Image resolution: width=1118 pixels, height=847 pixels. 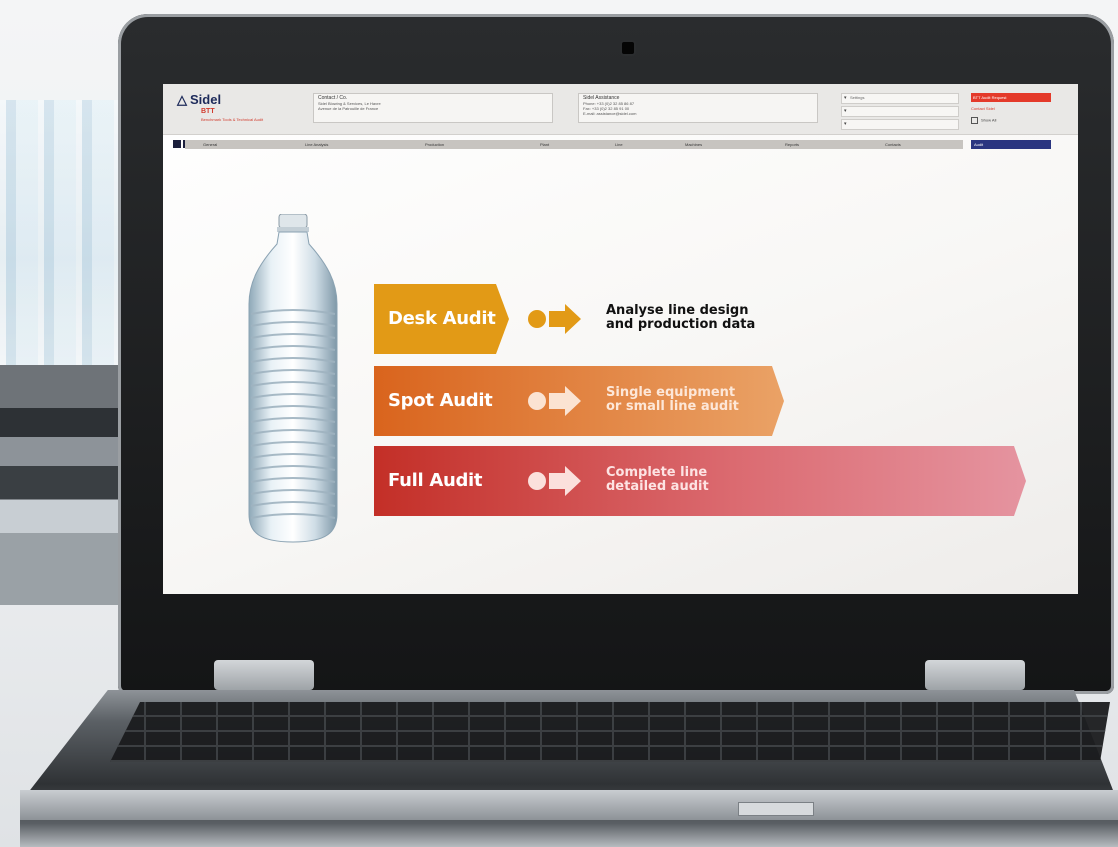 I want to click on full-audit-desc-line: detailed audit, so click(x=657, y=486).